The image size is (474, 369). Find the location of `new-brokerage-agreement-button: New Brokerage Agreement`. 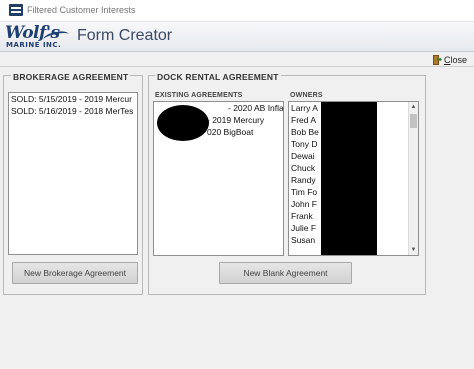

new-brokerage-agreement-button: New Brokerage Agreement is located at coordinates (75, 273).